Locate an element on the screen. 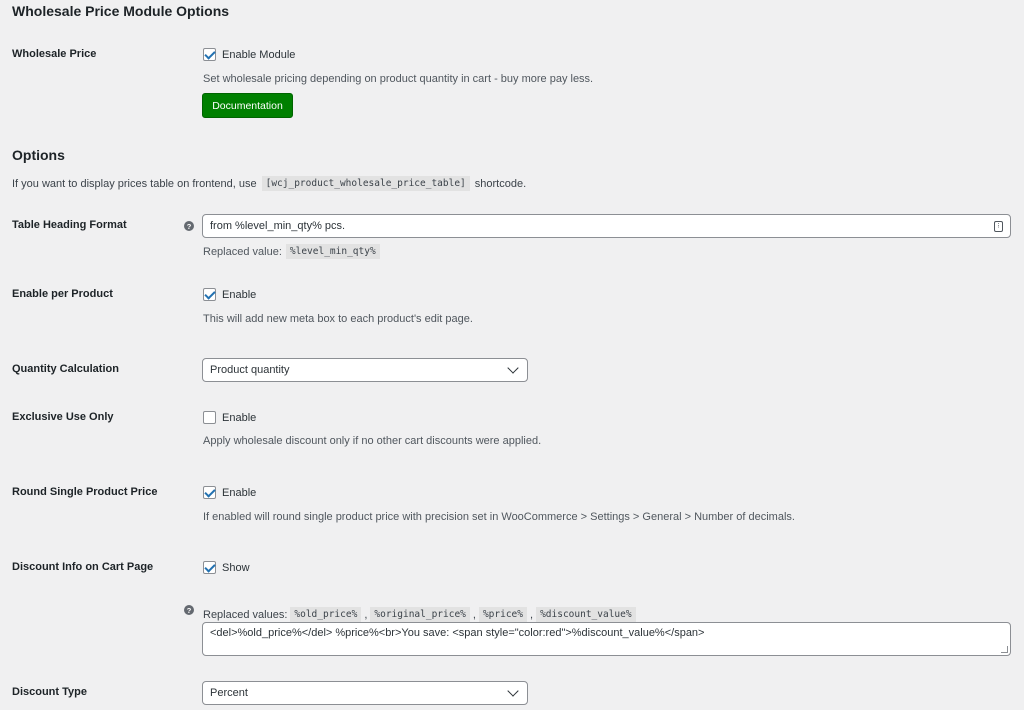 This screenshot has width=1024, height=710. replaced-code: %level_min_qty% is located at coordinates (332, 251).